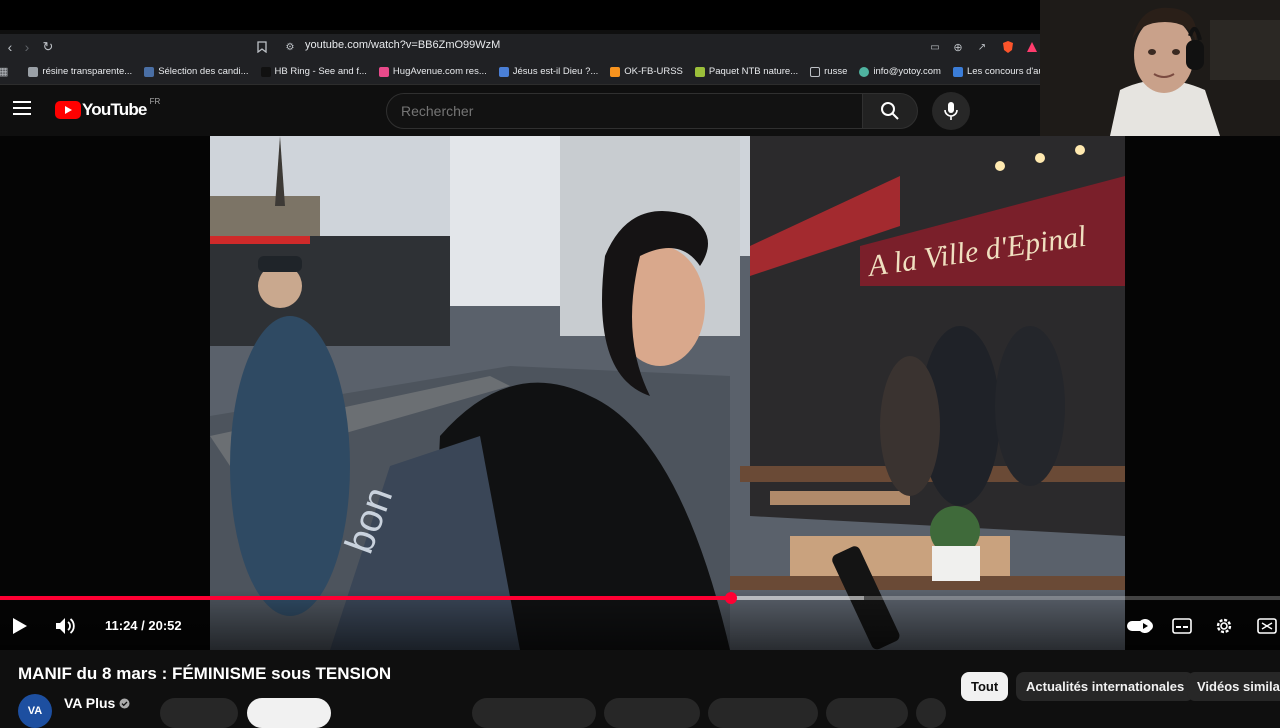 The image size is (1280, 728). Describe the element at coordinates (982, 47) in the screenshot. I see `share-icon: ↗` at that location.